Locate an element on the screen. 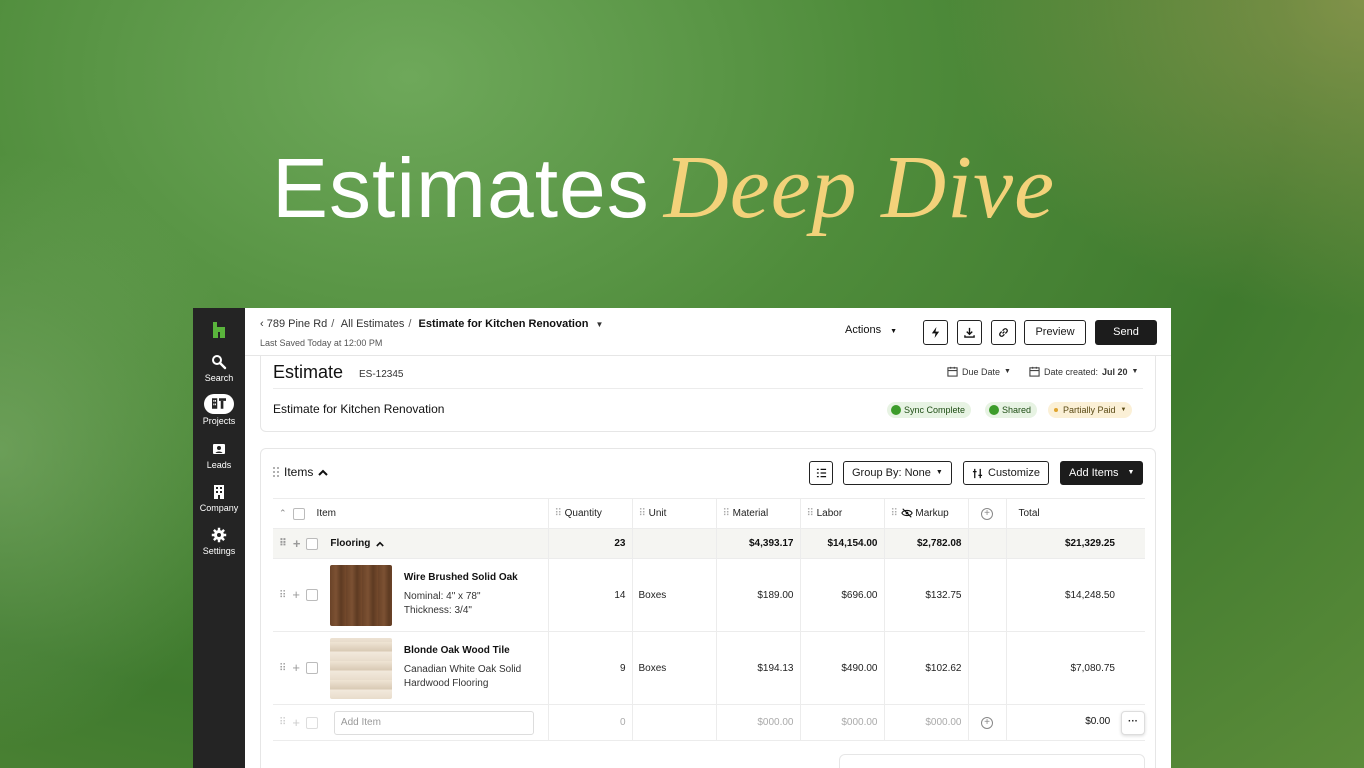 The height and width of the screenshot is (768, 1364). add-items-label: Add Items is located at coordinates (1094, 473).